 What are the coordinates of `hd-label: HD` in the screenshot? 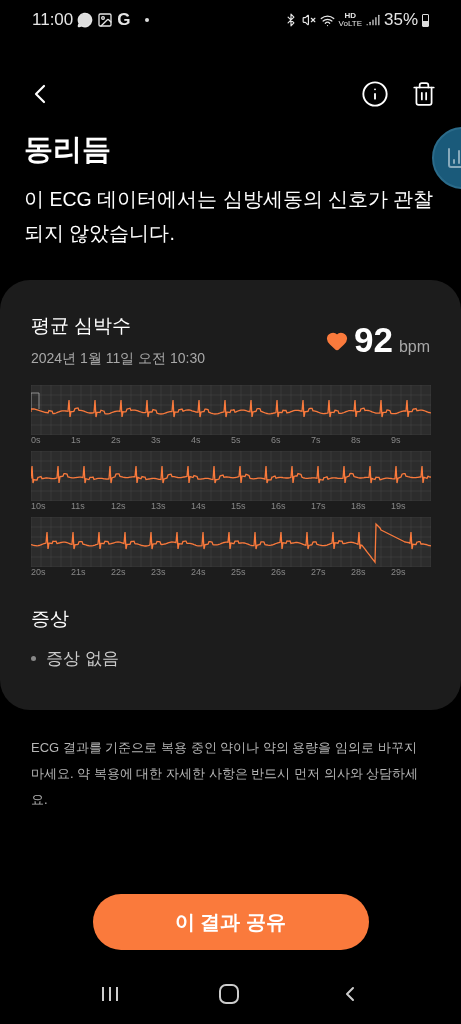 It's located at (350, 16).